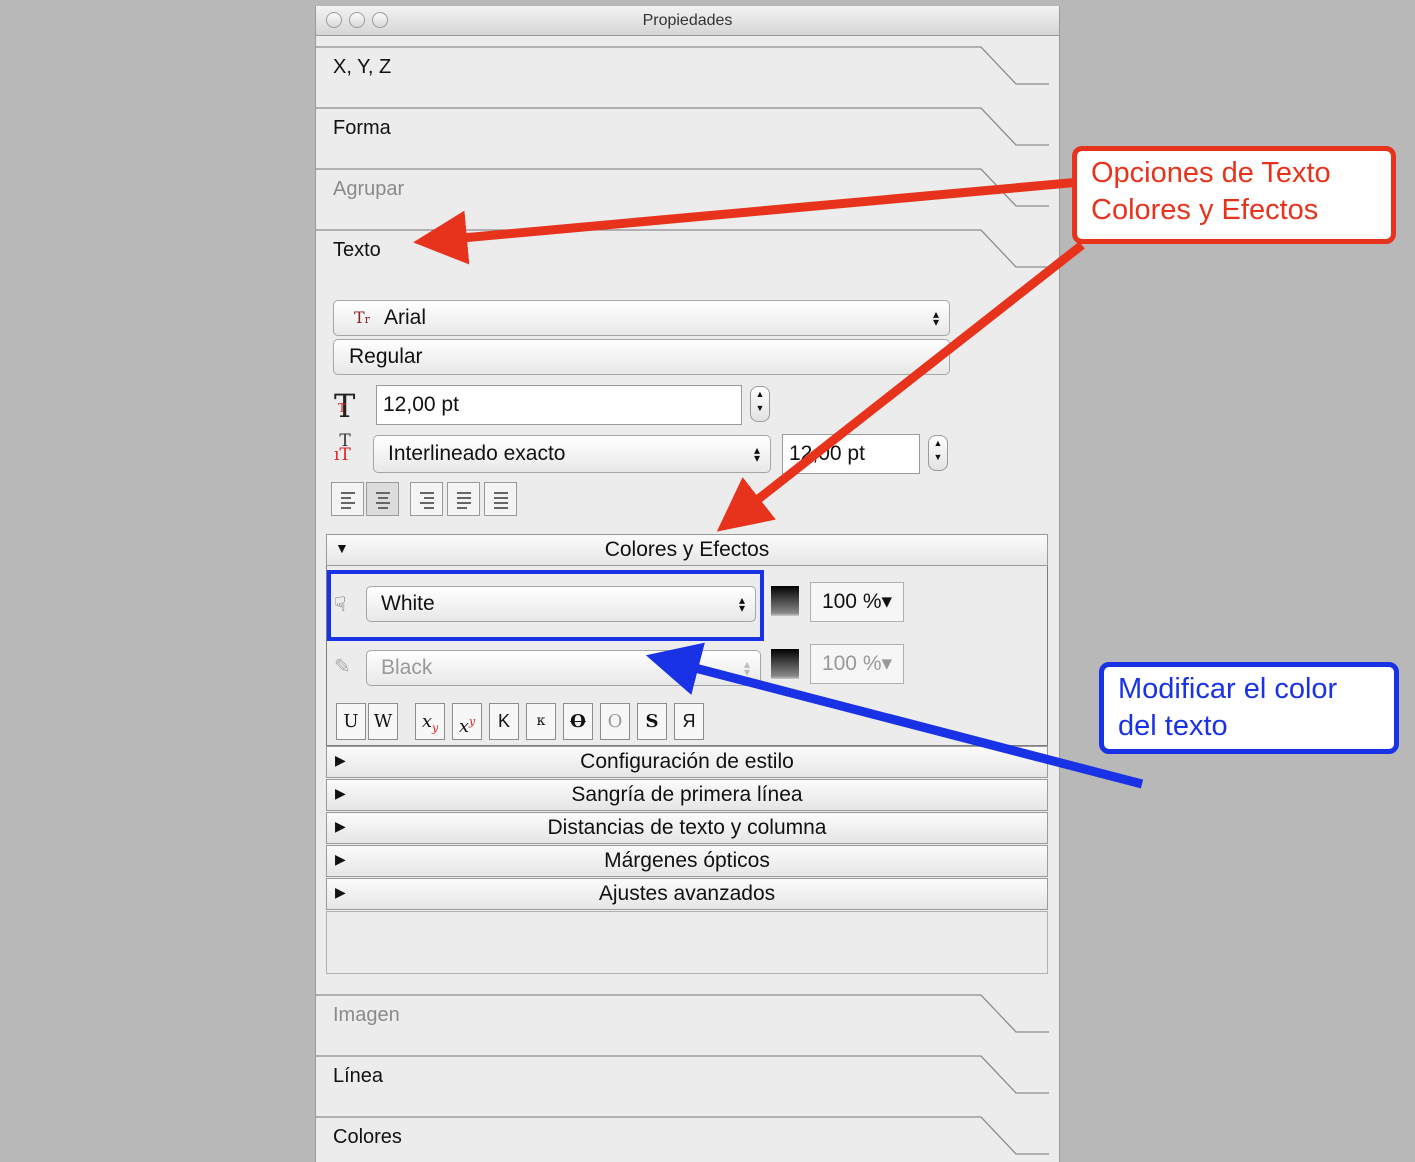 The width and height of the screenshot is (1415, 1162). I want to click on section-colores-efectos: ▼ Colores y Efectos, so click(687, 550).